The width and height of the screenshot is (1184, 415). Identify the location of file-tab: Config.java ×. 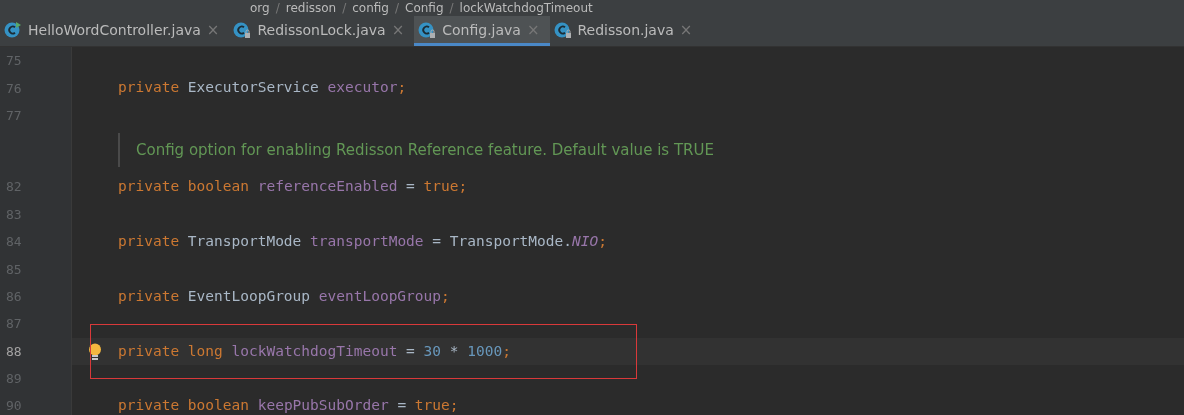
(482, 31).